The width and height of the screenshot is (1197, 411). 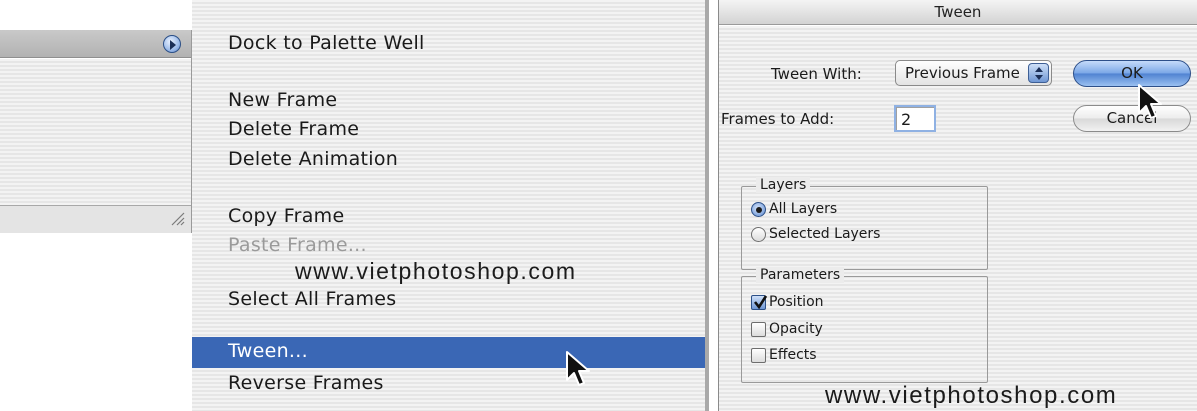 What do you see at coordinates (803, 209) in the screenshot?
I see `all-layers-label: All Layers` at bounding box center [803, 209].